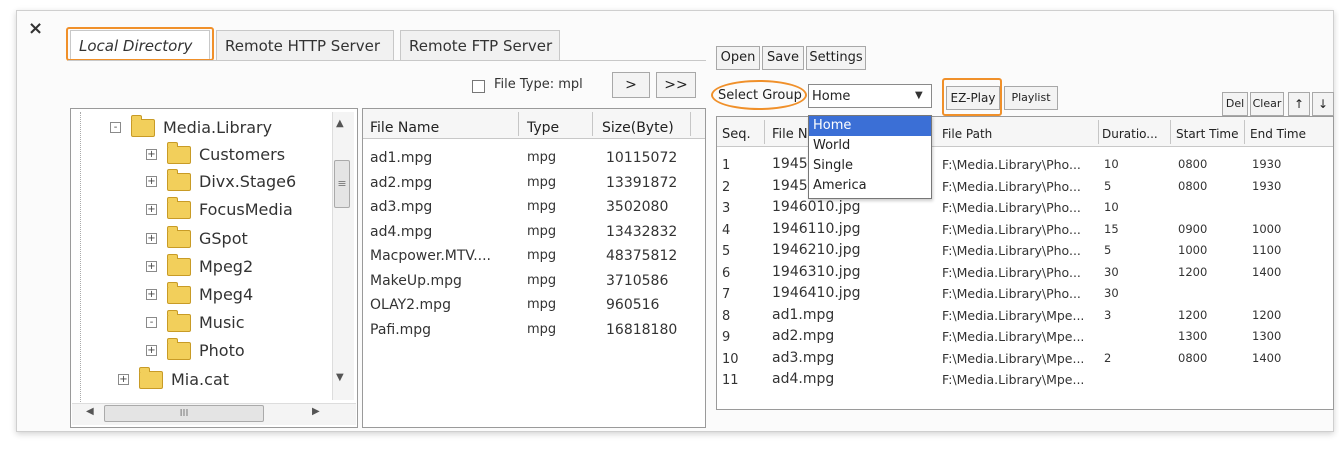 The image size is (1339, 456). I want to click on dropdown-option-single: Single, so click(870, 166).